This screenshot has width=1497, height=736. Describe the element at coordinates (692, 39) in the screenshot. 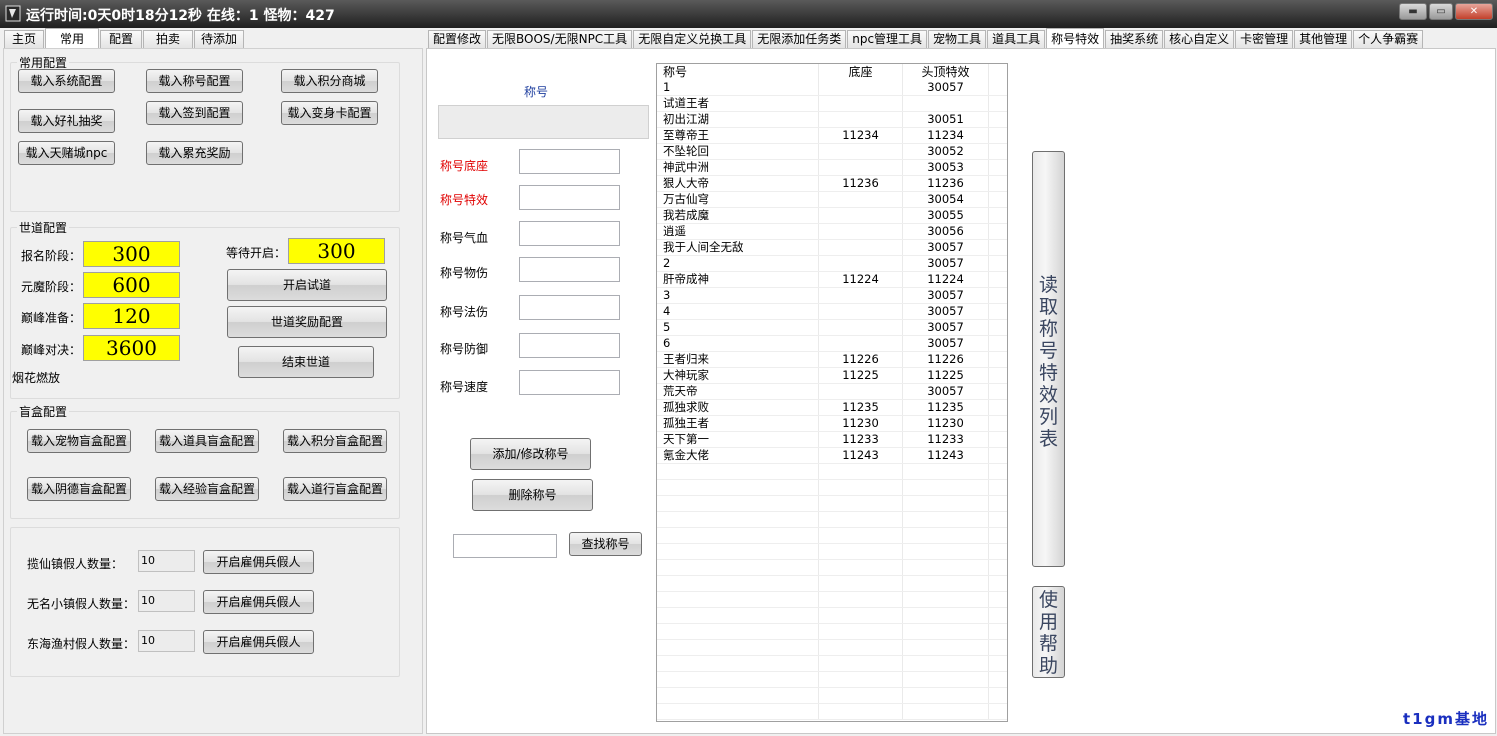

I see `tab-exchange-tool: 无限自定义兑换工具` at that location.